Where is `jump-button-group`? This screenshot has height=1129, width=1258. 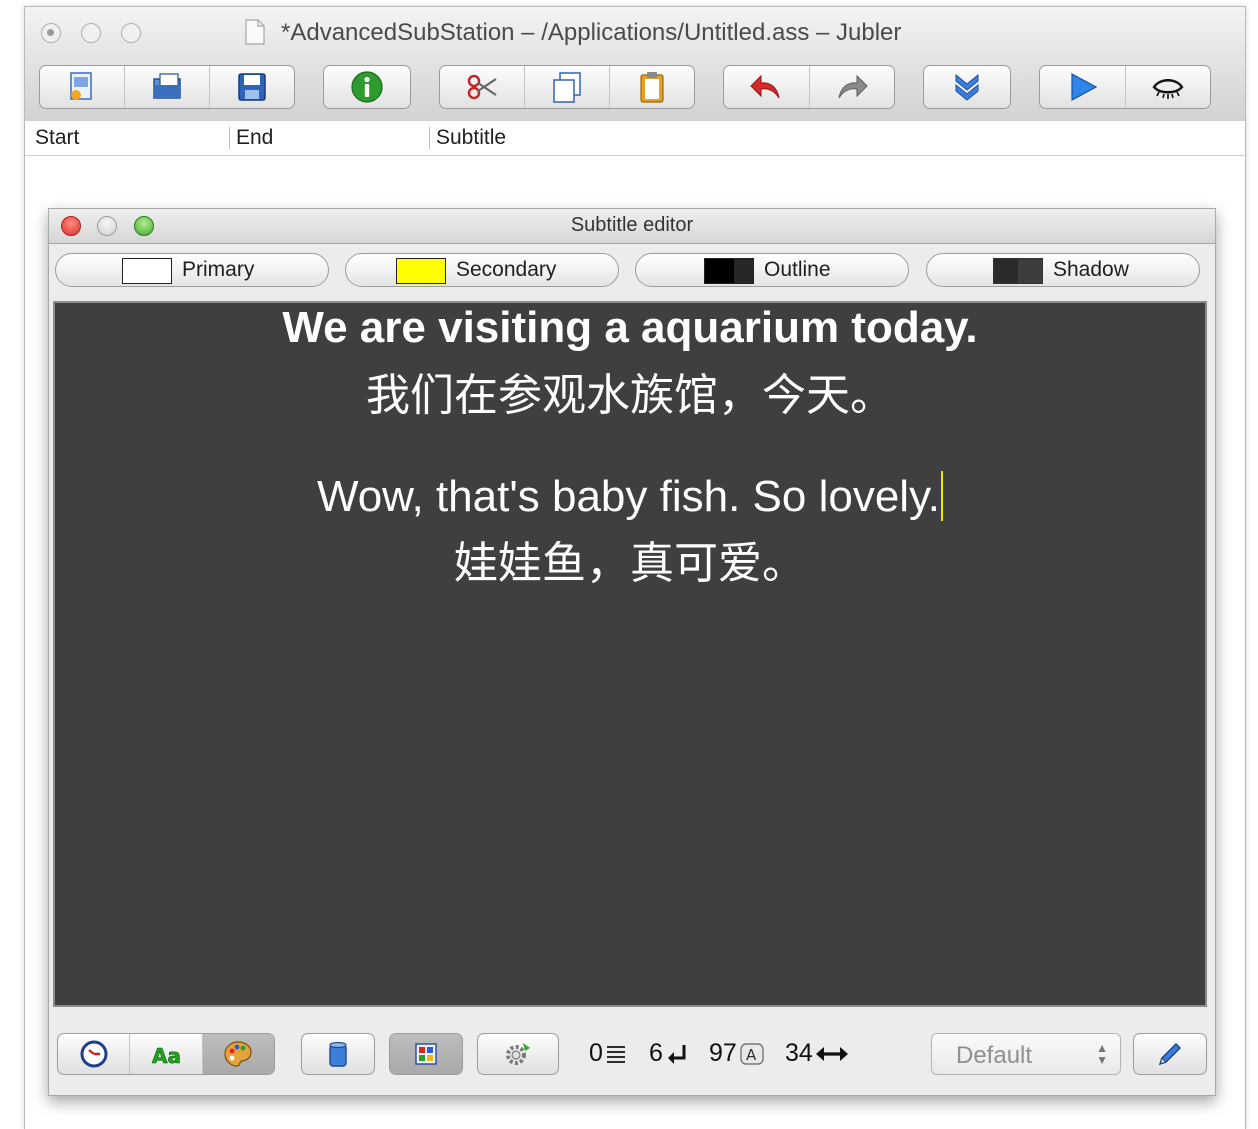 jump-button-group is located at coordinates (967, 87).